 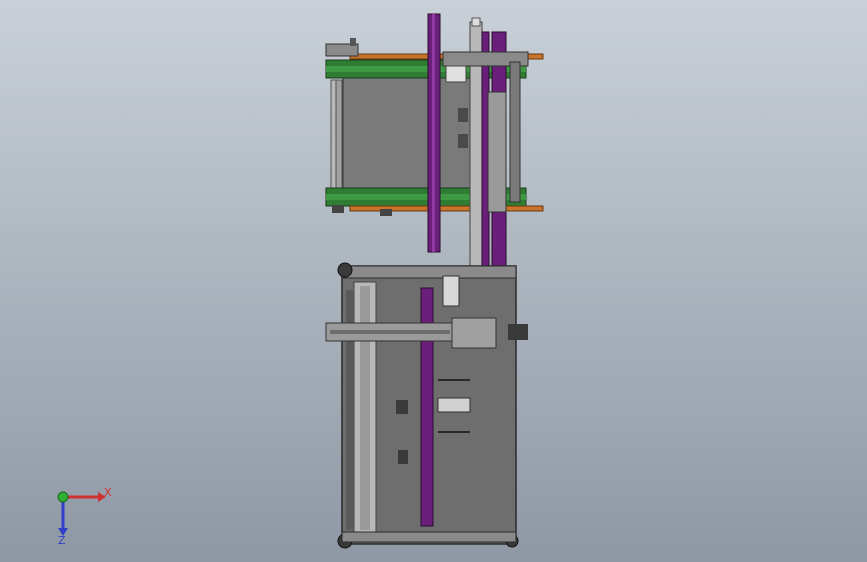 I want to click on vertical-slide-block, so click(x=497, y=152).